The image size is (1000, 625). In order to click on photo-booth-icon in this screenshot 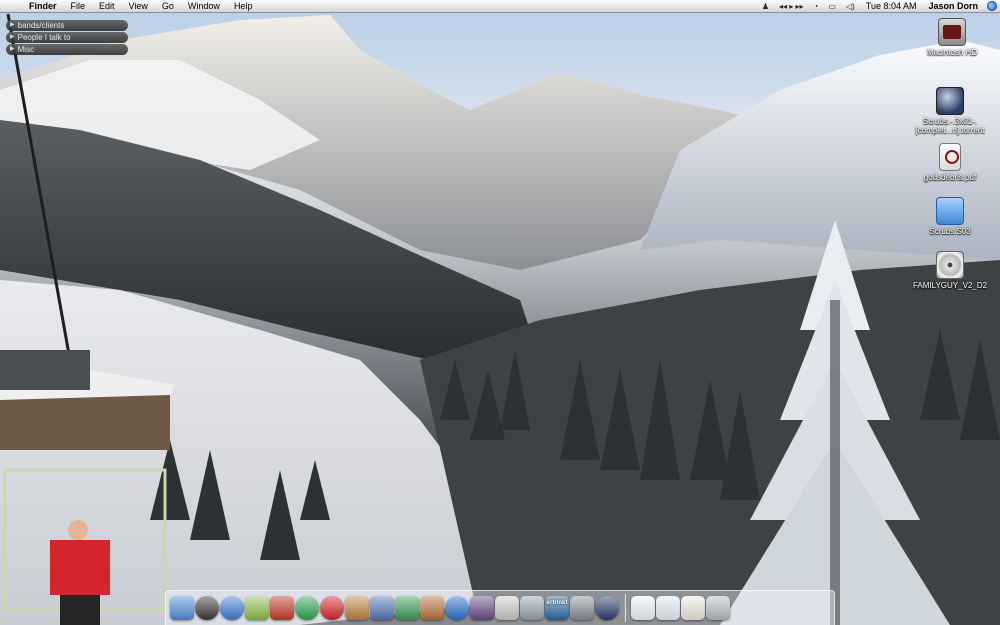, I will do `click(482, 608)`.